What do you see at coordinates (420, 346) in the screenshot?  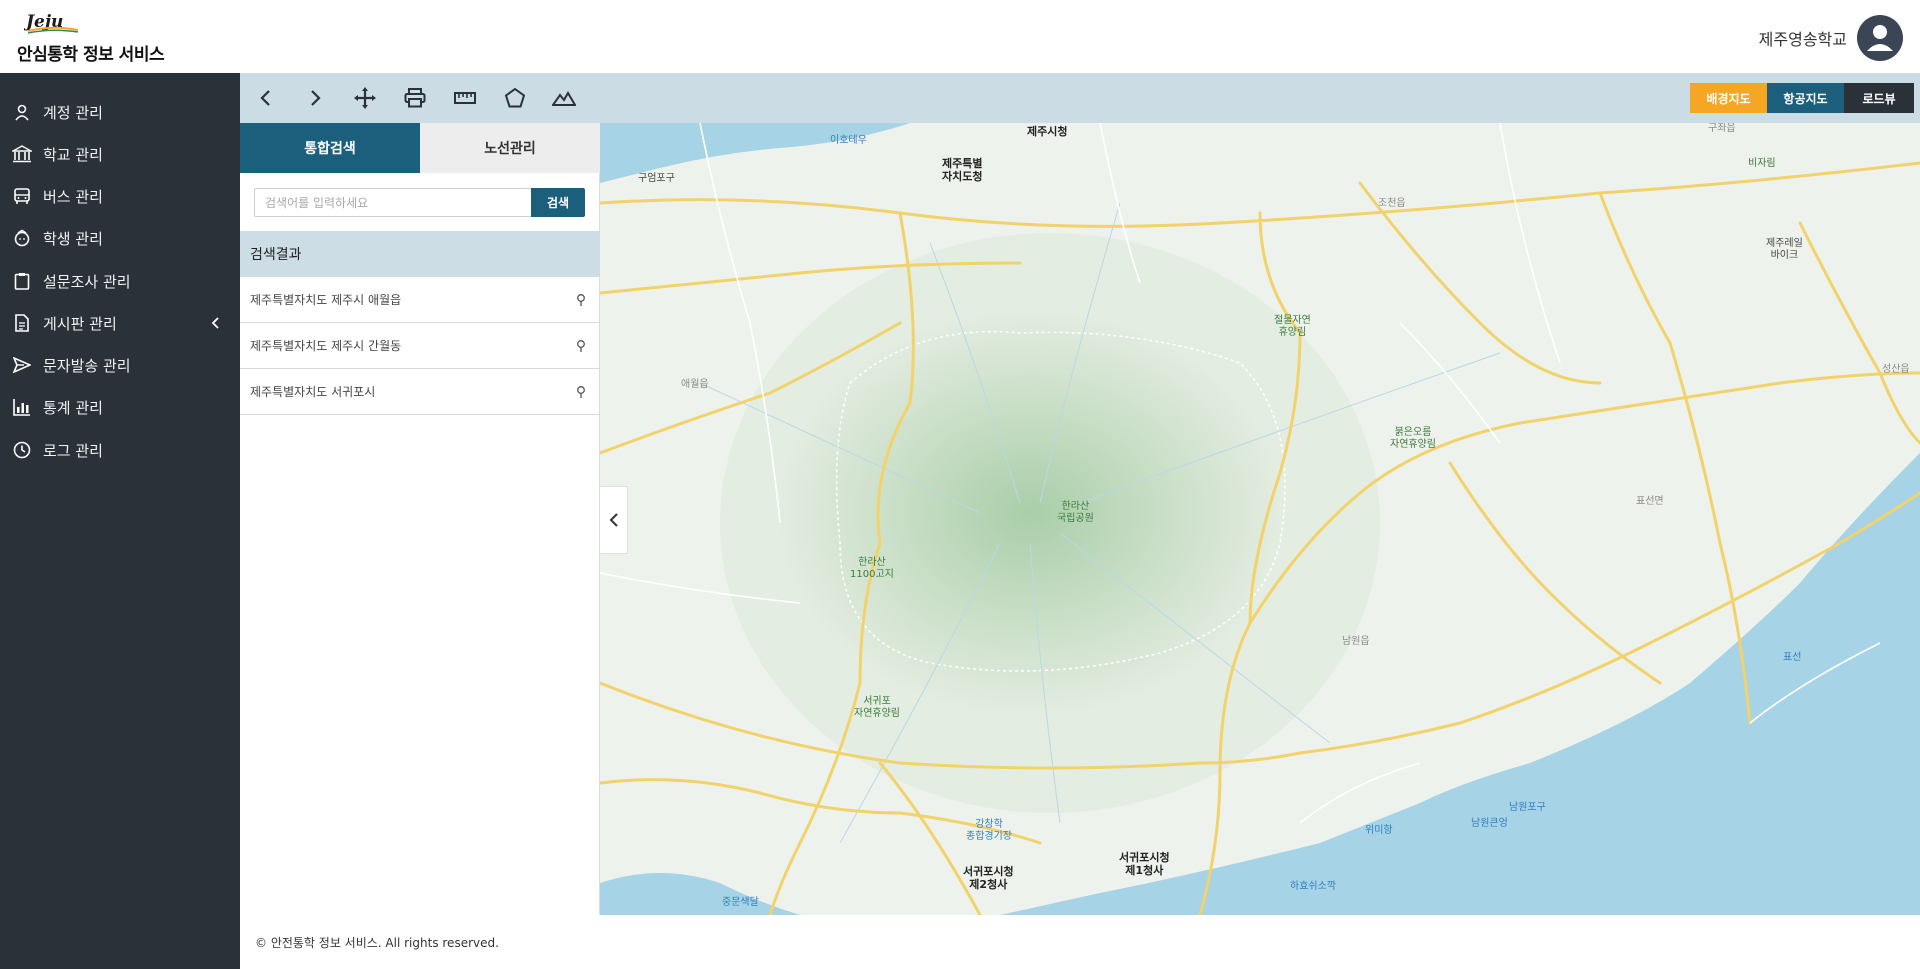 I see `result-item: 제주특별자치도 제주시 간월동` at bounding box center [420, 346].